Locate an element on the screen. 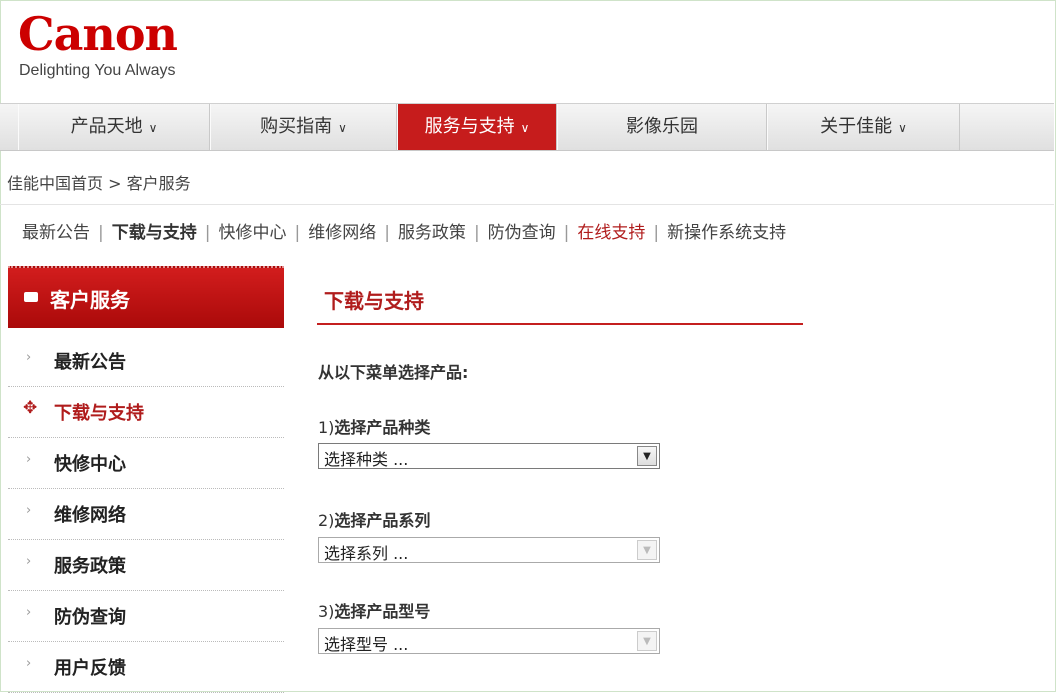 The height and width of the screenshot is (693, 1056). category-select: 选择种类 ... ▼ is located at coordinates (489, 456).